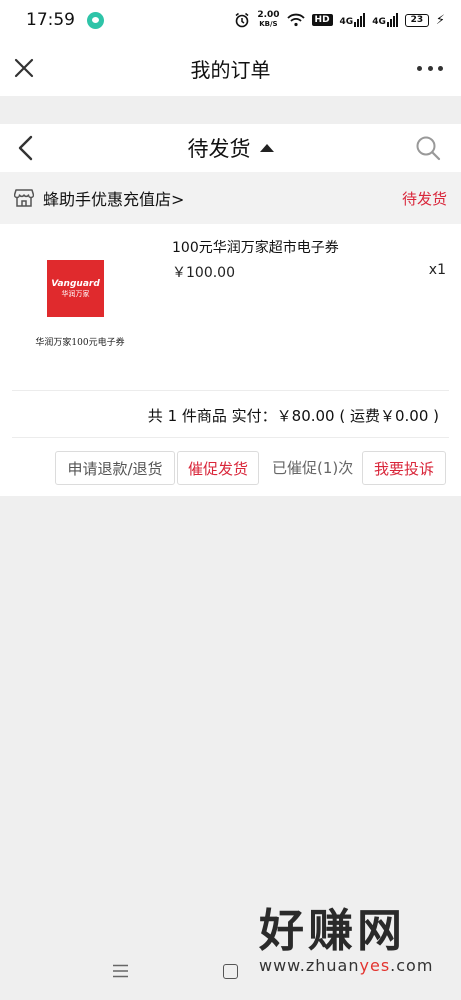 The width and height of the screenshot is (461, 1000). I want to click on home-nav-icon, so click(230, 971).